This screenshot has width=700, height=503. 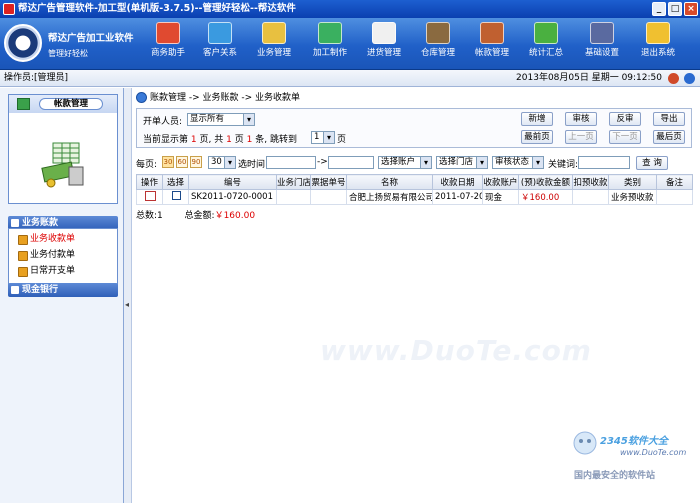 What do you see at coordinates (384, 45) in the screenshot?
I see `toolbar-purchasing: 进货管理` at bounding box center [384, 45].